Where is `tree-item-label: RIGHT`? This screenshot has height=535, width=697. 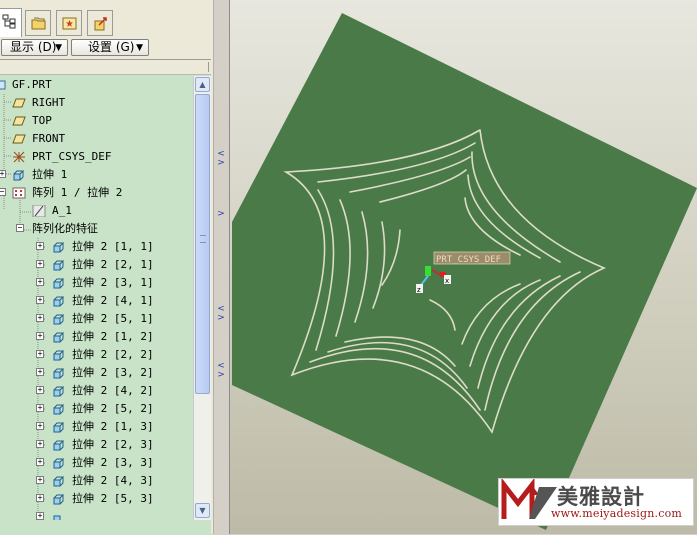
tree-item-label: RIGHT is located at coordinates (49, 102).